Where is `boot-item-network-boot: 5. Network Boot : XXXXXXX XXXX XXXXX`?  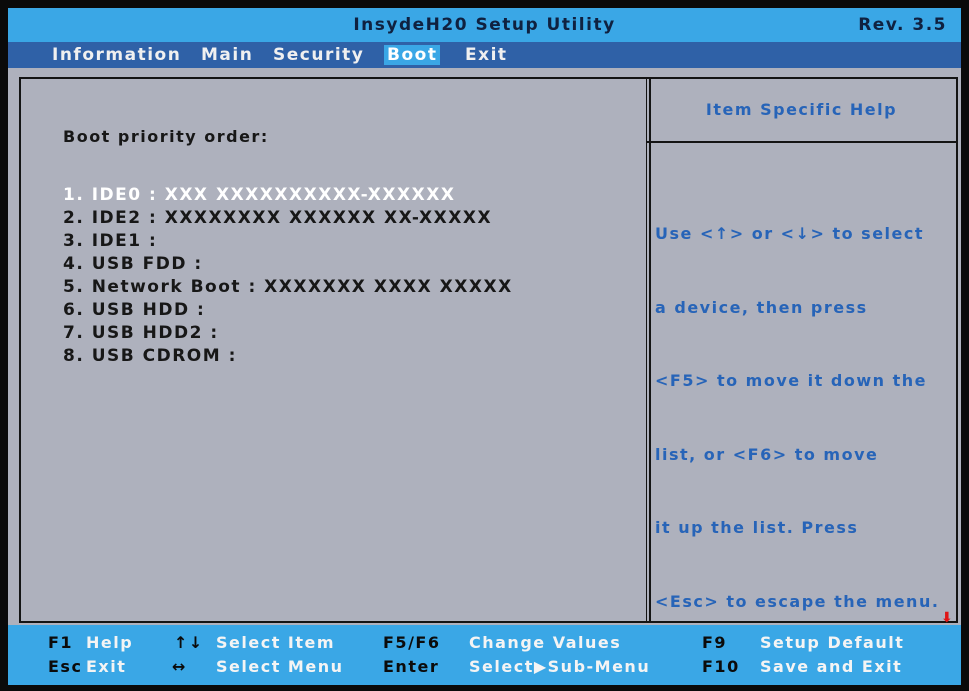
boot-item-network-boot: 5. Network Boot : XXXXXXX XXXX XXXXX is located at coordinates (288, 287).